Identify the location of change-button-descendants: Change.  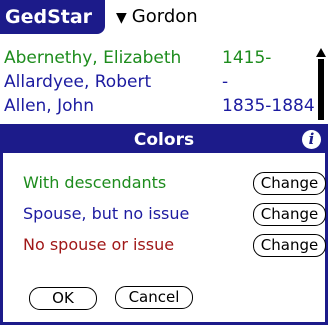
(289, 183).